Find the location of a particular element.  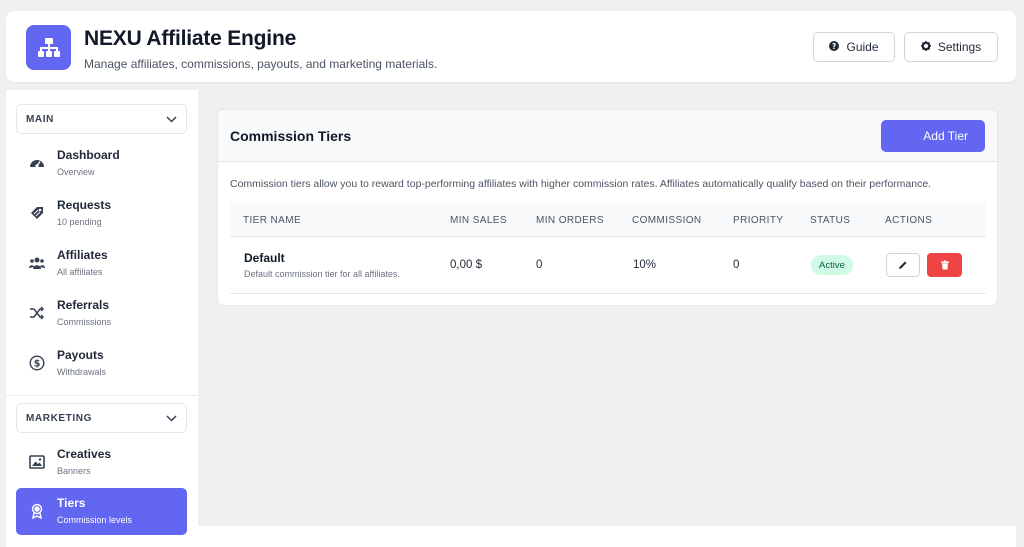

column-header: TIER NAME is located at coordinates (272, 220).